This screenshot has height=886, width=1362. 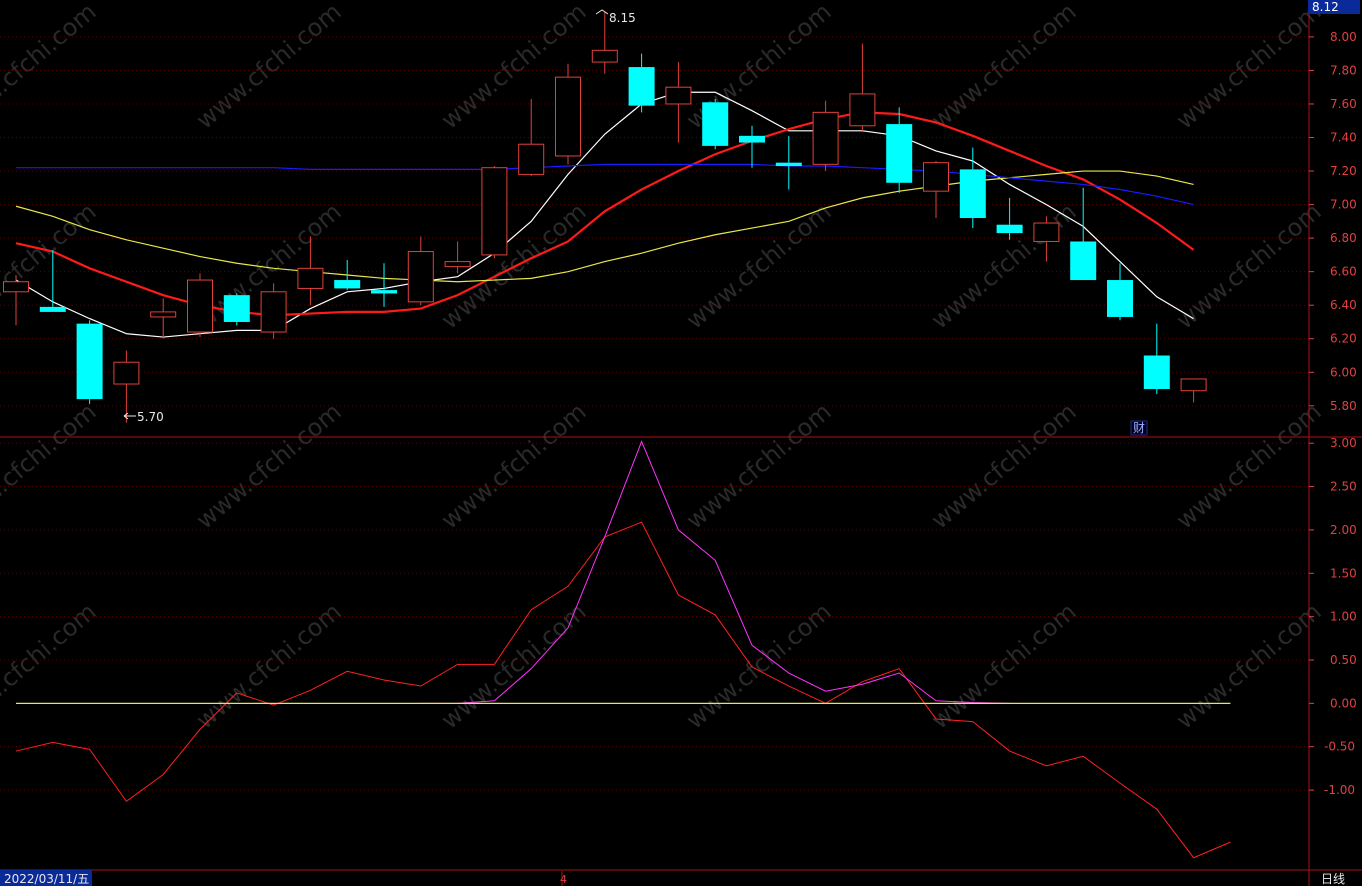 What do you see at coordinates (563, 879) in the screenshot?
I see `footer-marker: 4` at bounding box center [563, 879].